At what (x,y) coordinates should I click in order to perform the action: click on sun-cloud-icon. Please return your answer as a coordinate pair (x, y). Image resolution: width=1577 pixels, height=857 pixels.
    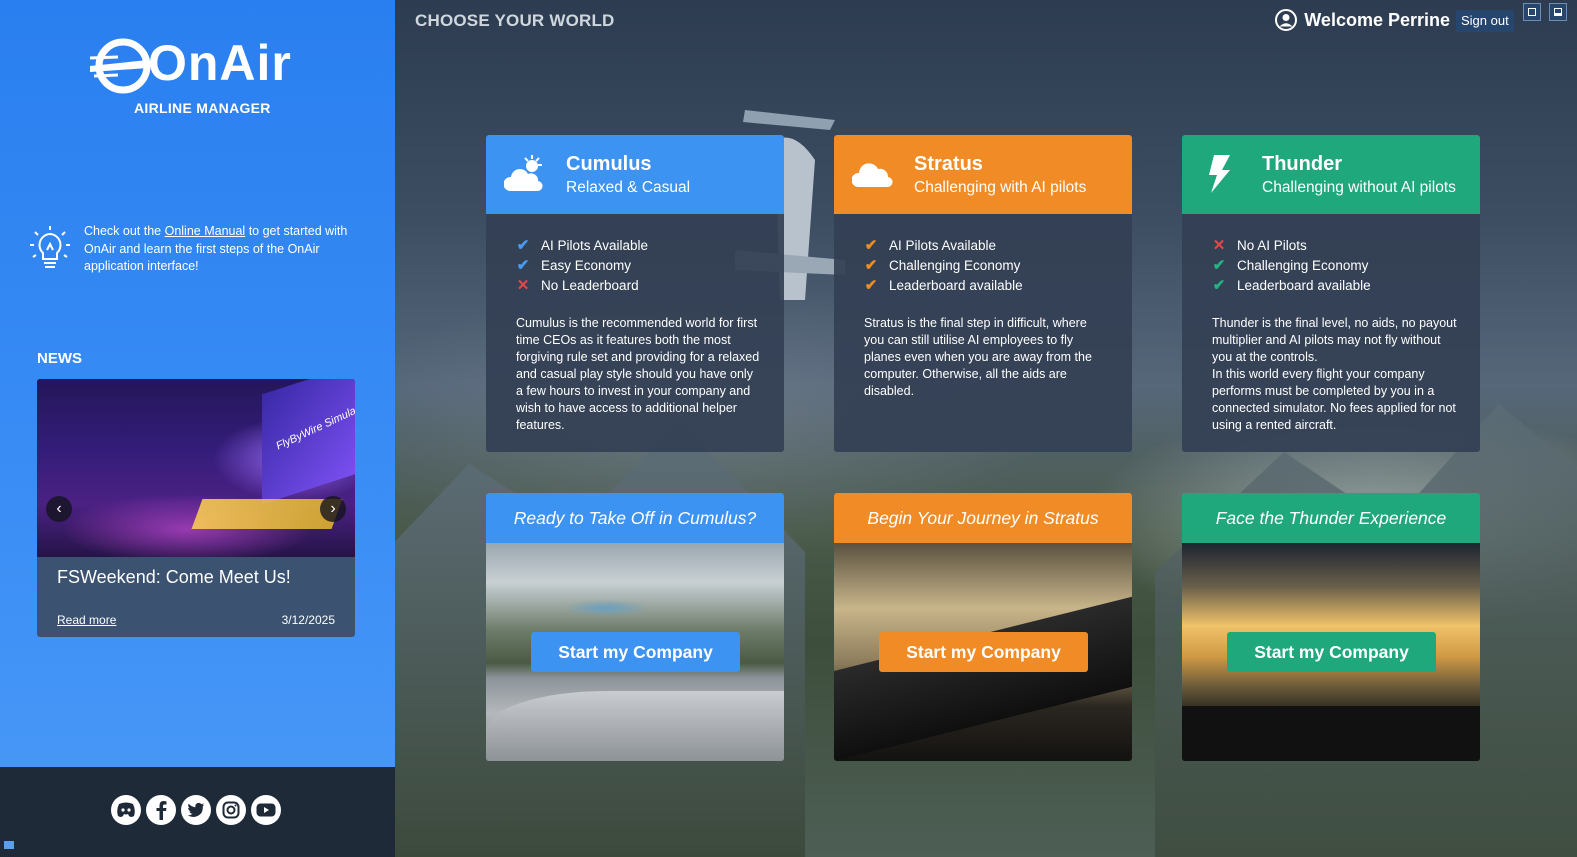
    Looking at the image, I should click on (523, 173).